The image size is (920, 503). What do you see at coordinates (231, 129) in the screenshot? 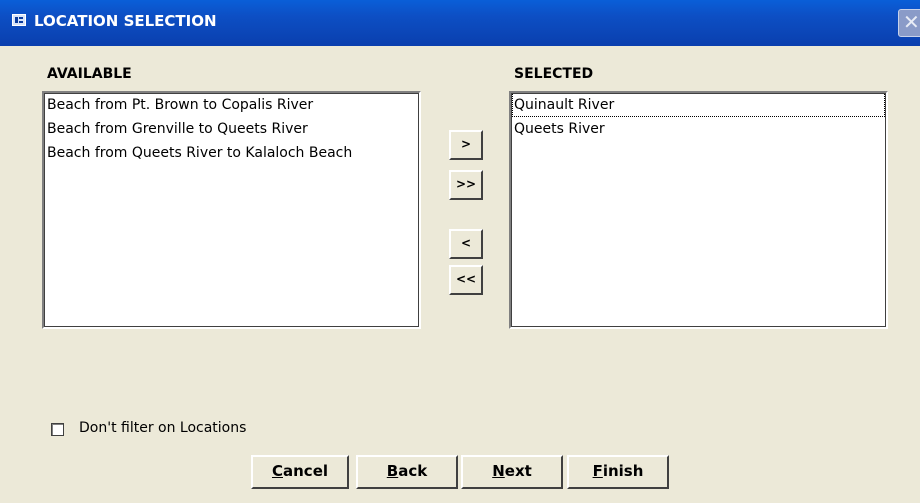
I see `list-item: Beach from Grenville to Queets River` at bounding box center [231, 129].